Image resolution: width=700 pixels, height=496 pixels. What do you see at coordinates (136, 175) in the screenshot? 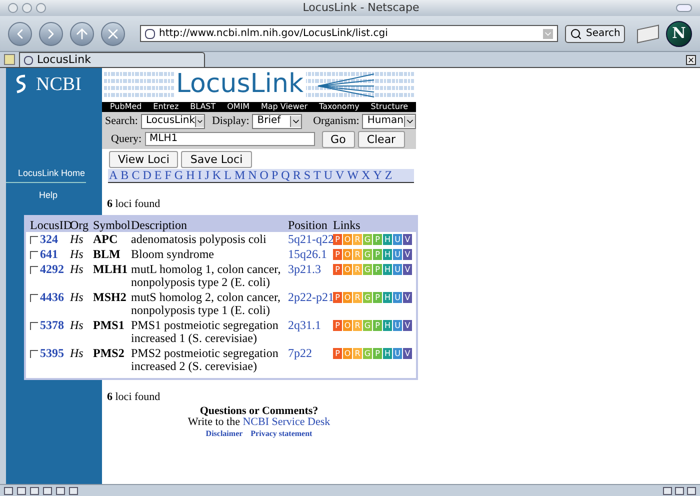
I see `letter-link: C` at bounding box center [136, 175].